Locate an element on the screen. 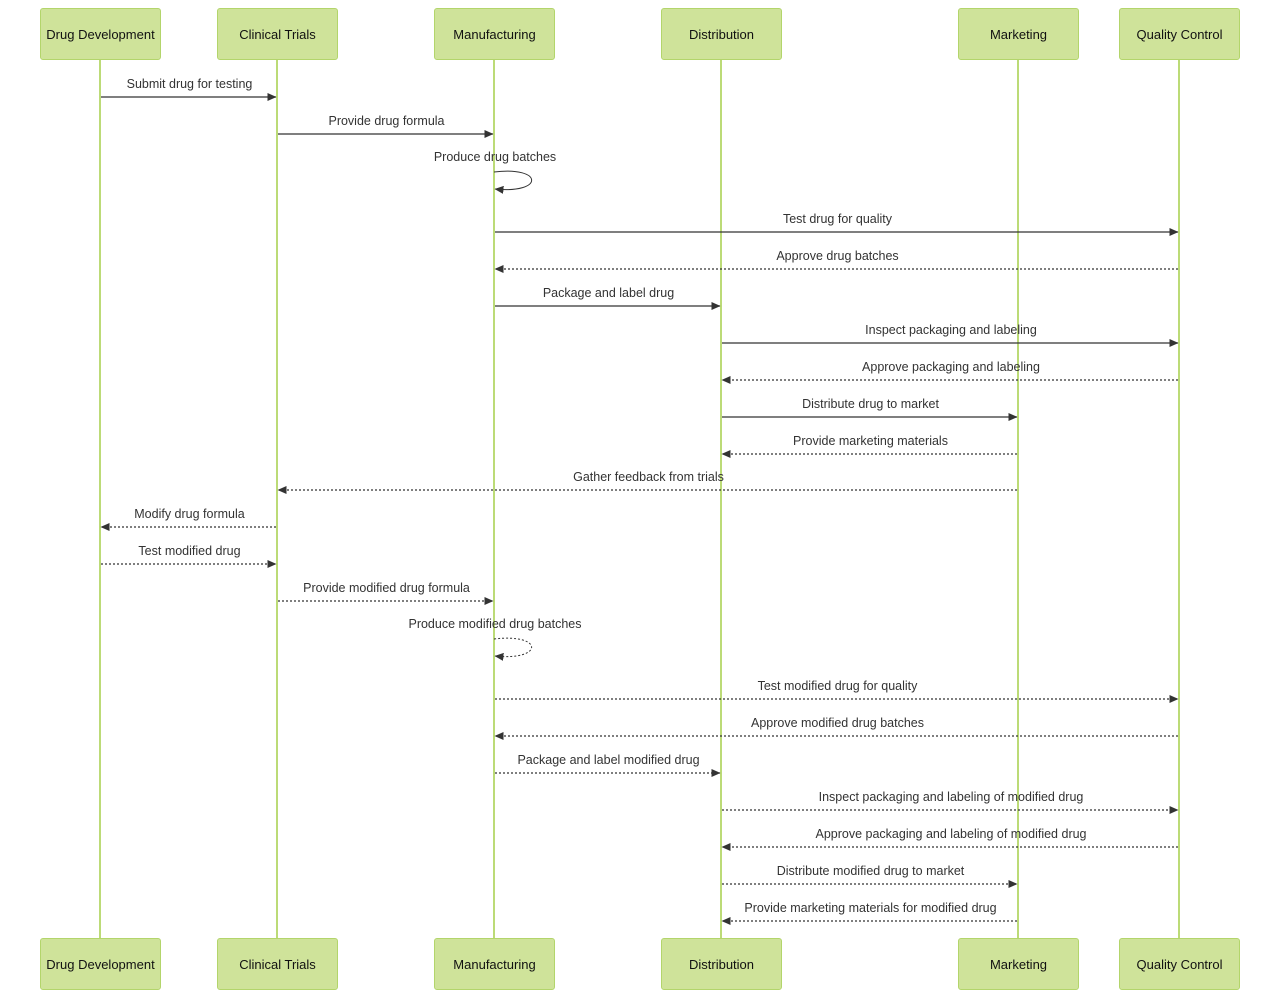 The width and height of the screenshot is (1280, 1000). message-label: Provide modified drug formula is located at coordinates (386, 588).